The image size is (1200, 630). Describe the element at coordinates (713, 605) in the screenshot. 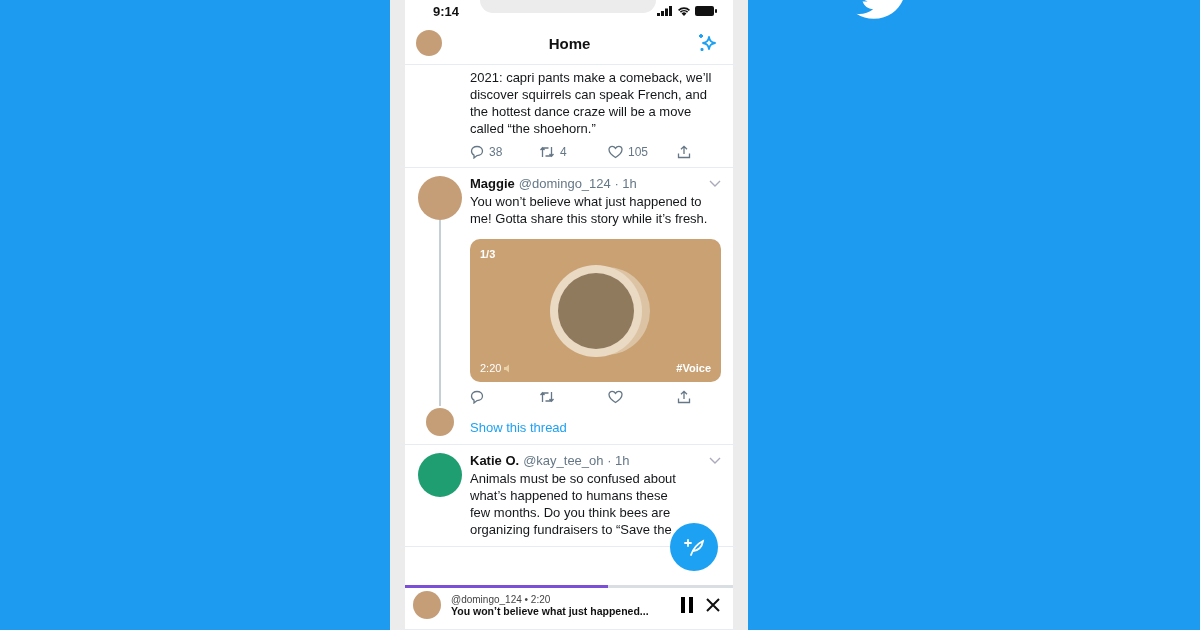

I see `close-icon` at that location.